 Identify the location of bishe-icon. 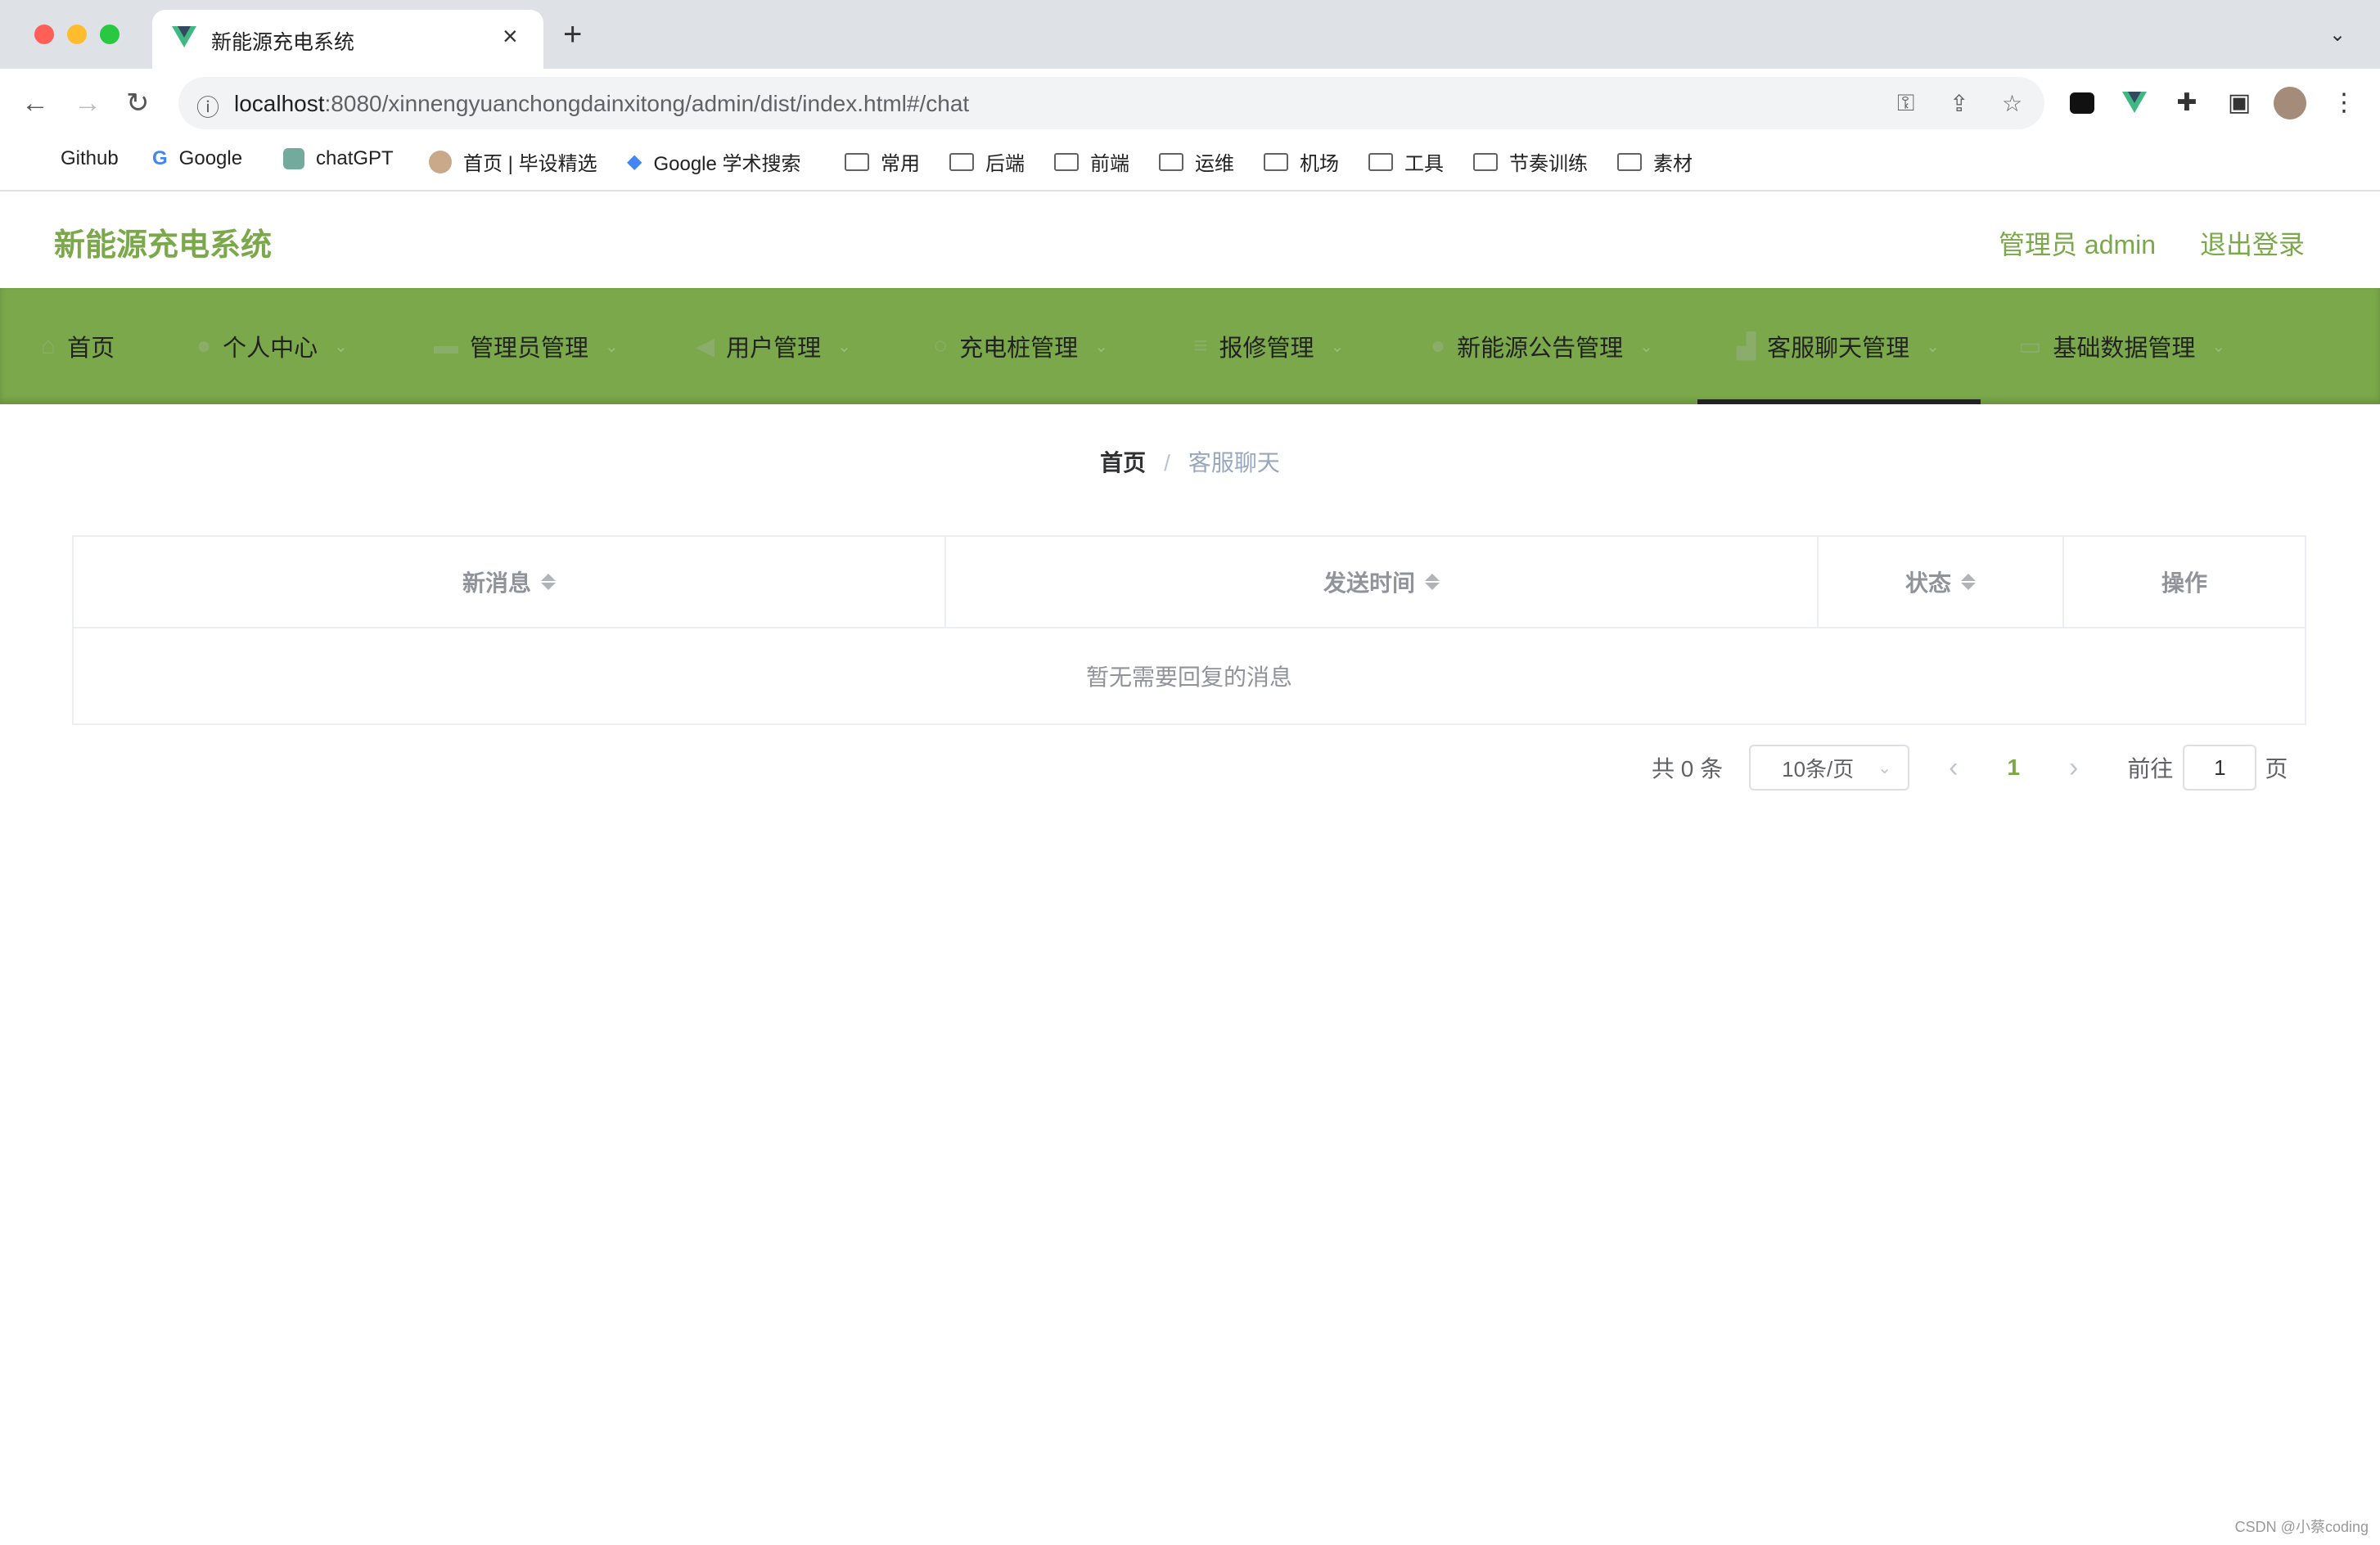
(441, 161).